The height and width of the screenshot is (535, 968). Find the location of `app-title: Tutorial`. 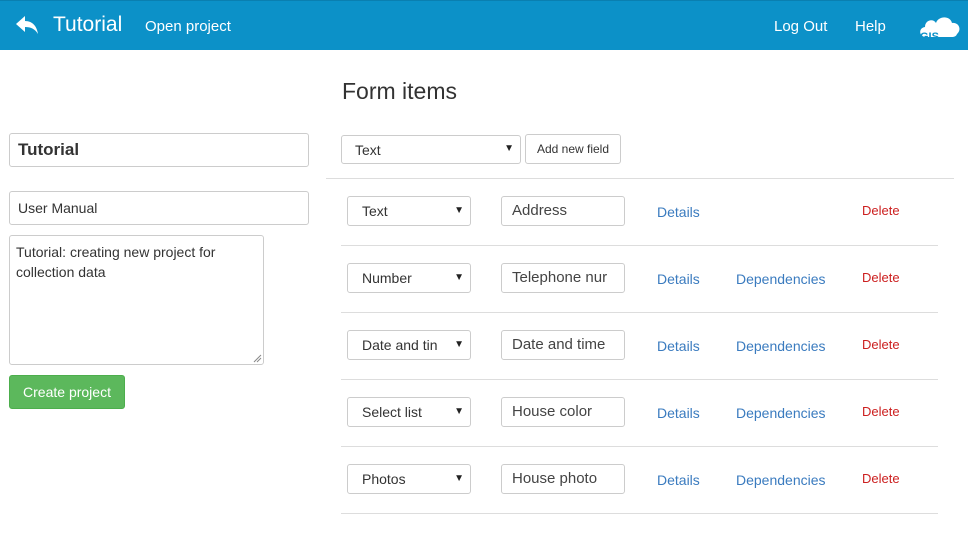

app-title: Tutorial is located at coordinates (88, 24).